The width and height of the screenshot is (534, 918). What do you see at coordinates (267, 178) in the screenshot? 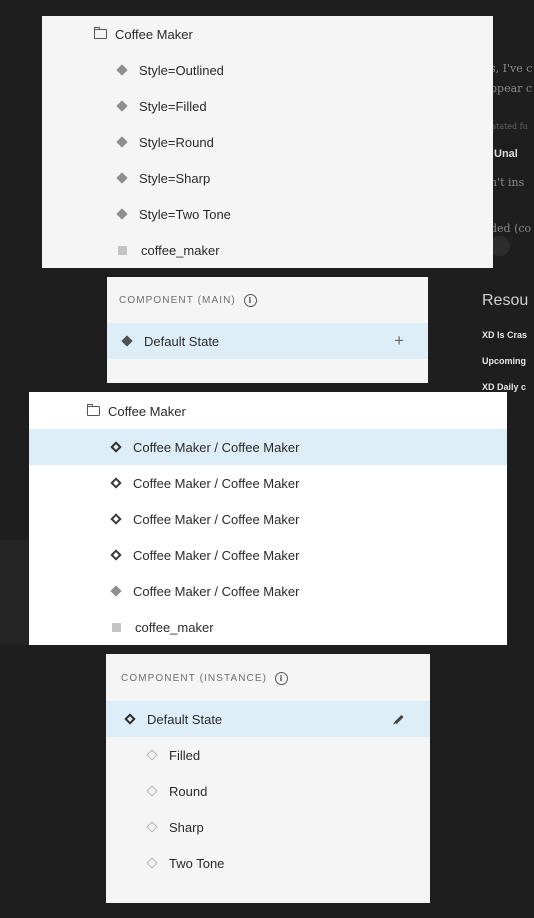
I see `layer-item: Style=Sharp` at bounding box center [267, 178].